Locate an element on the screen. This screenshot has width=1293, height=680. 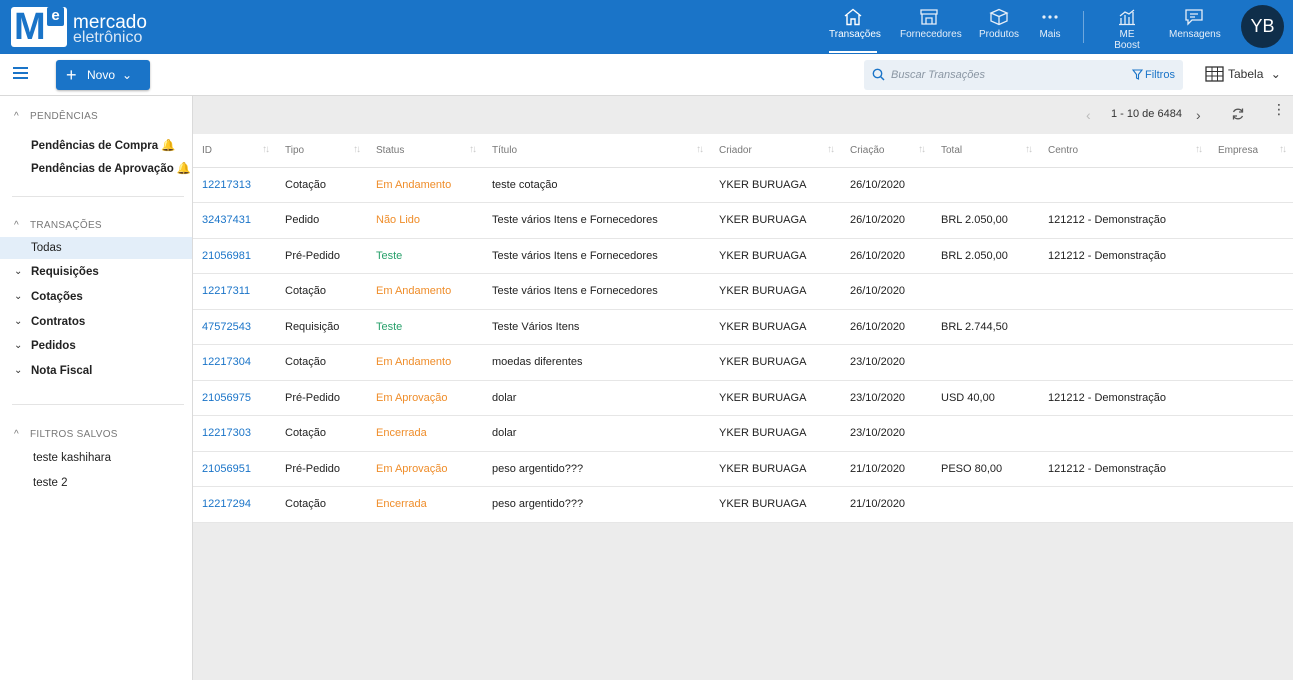
cell-id: 12217303 is located at coordinates (234, 433).